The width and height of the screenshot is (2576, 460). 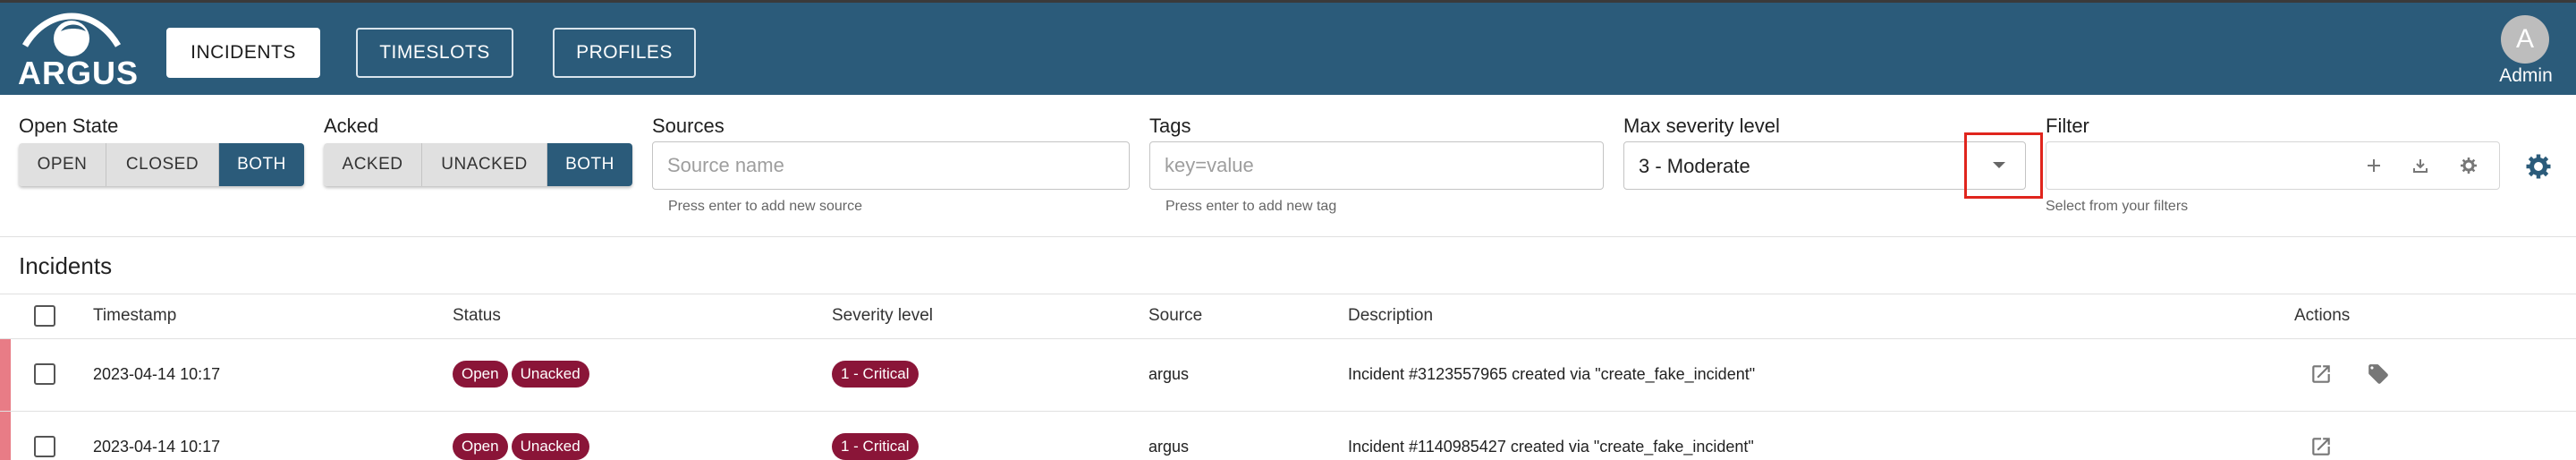 I want to click on plus-icon, so click(x=2373, y=165).